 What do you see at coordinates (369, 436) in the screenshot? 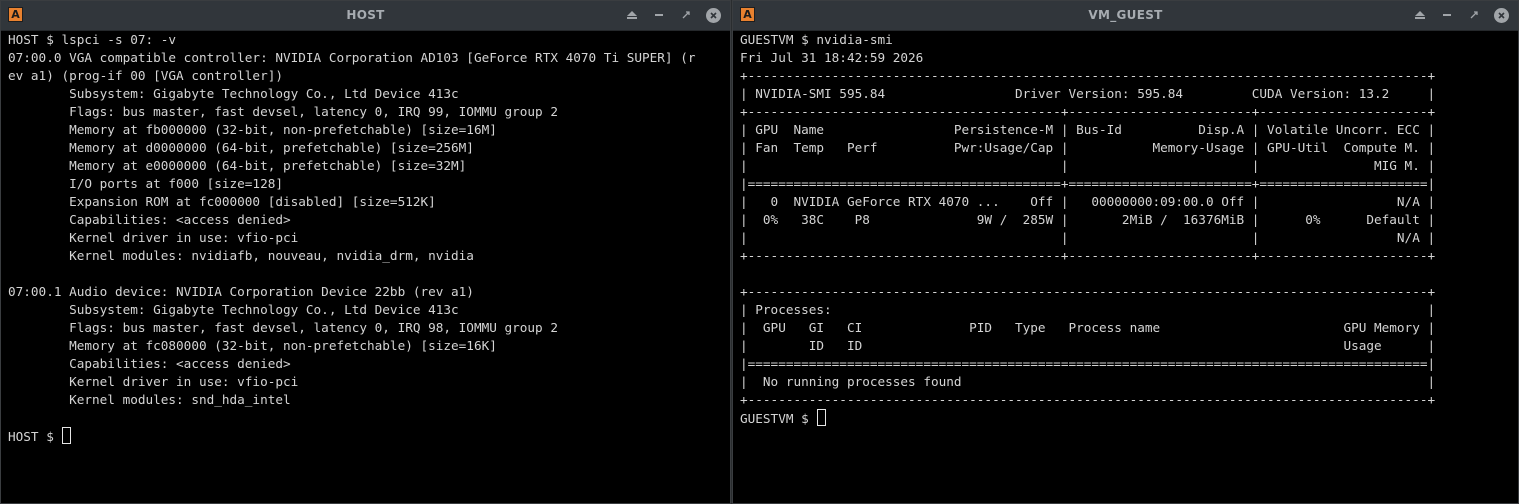
I see `shell-prompt: HOST $` at bounding box center [369, 436].